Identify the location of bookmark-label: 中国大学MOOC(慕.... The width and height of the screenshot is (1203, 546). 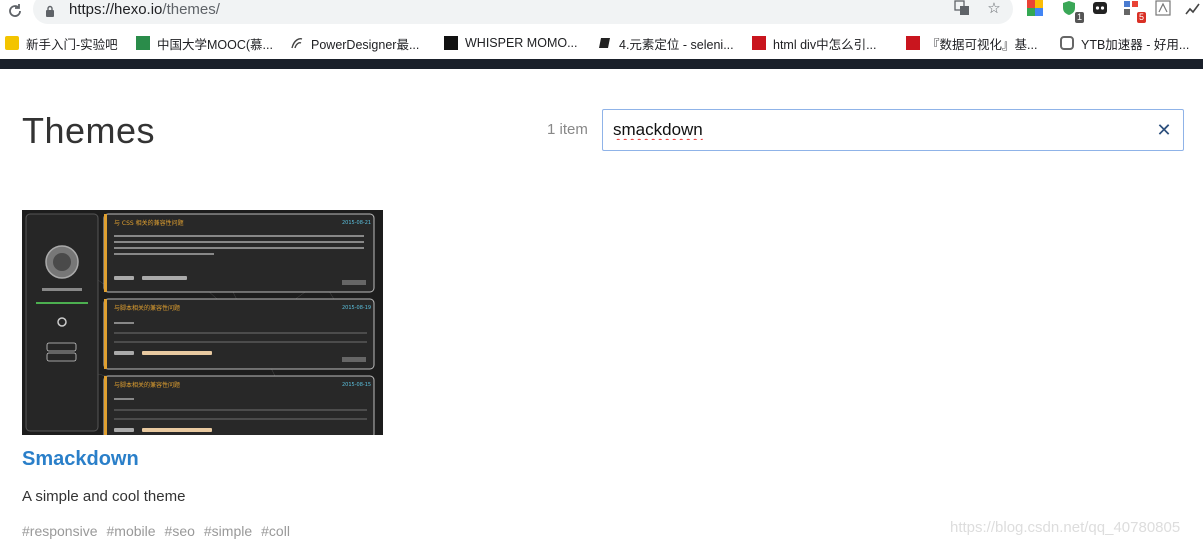
(215, 44).